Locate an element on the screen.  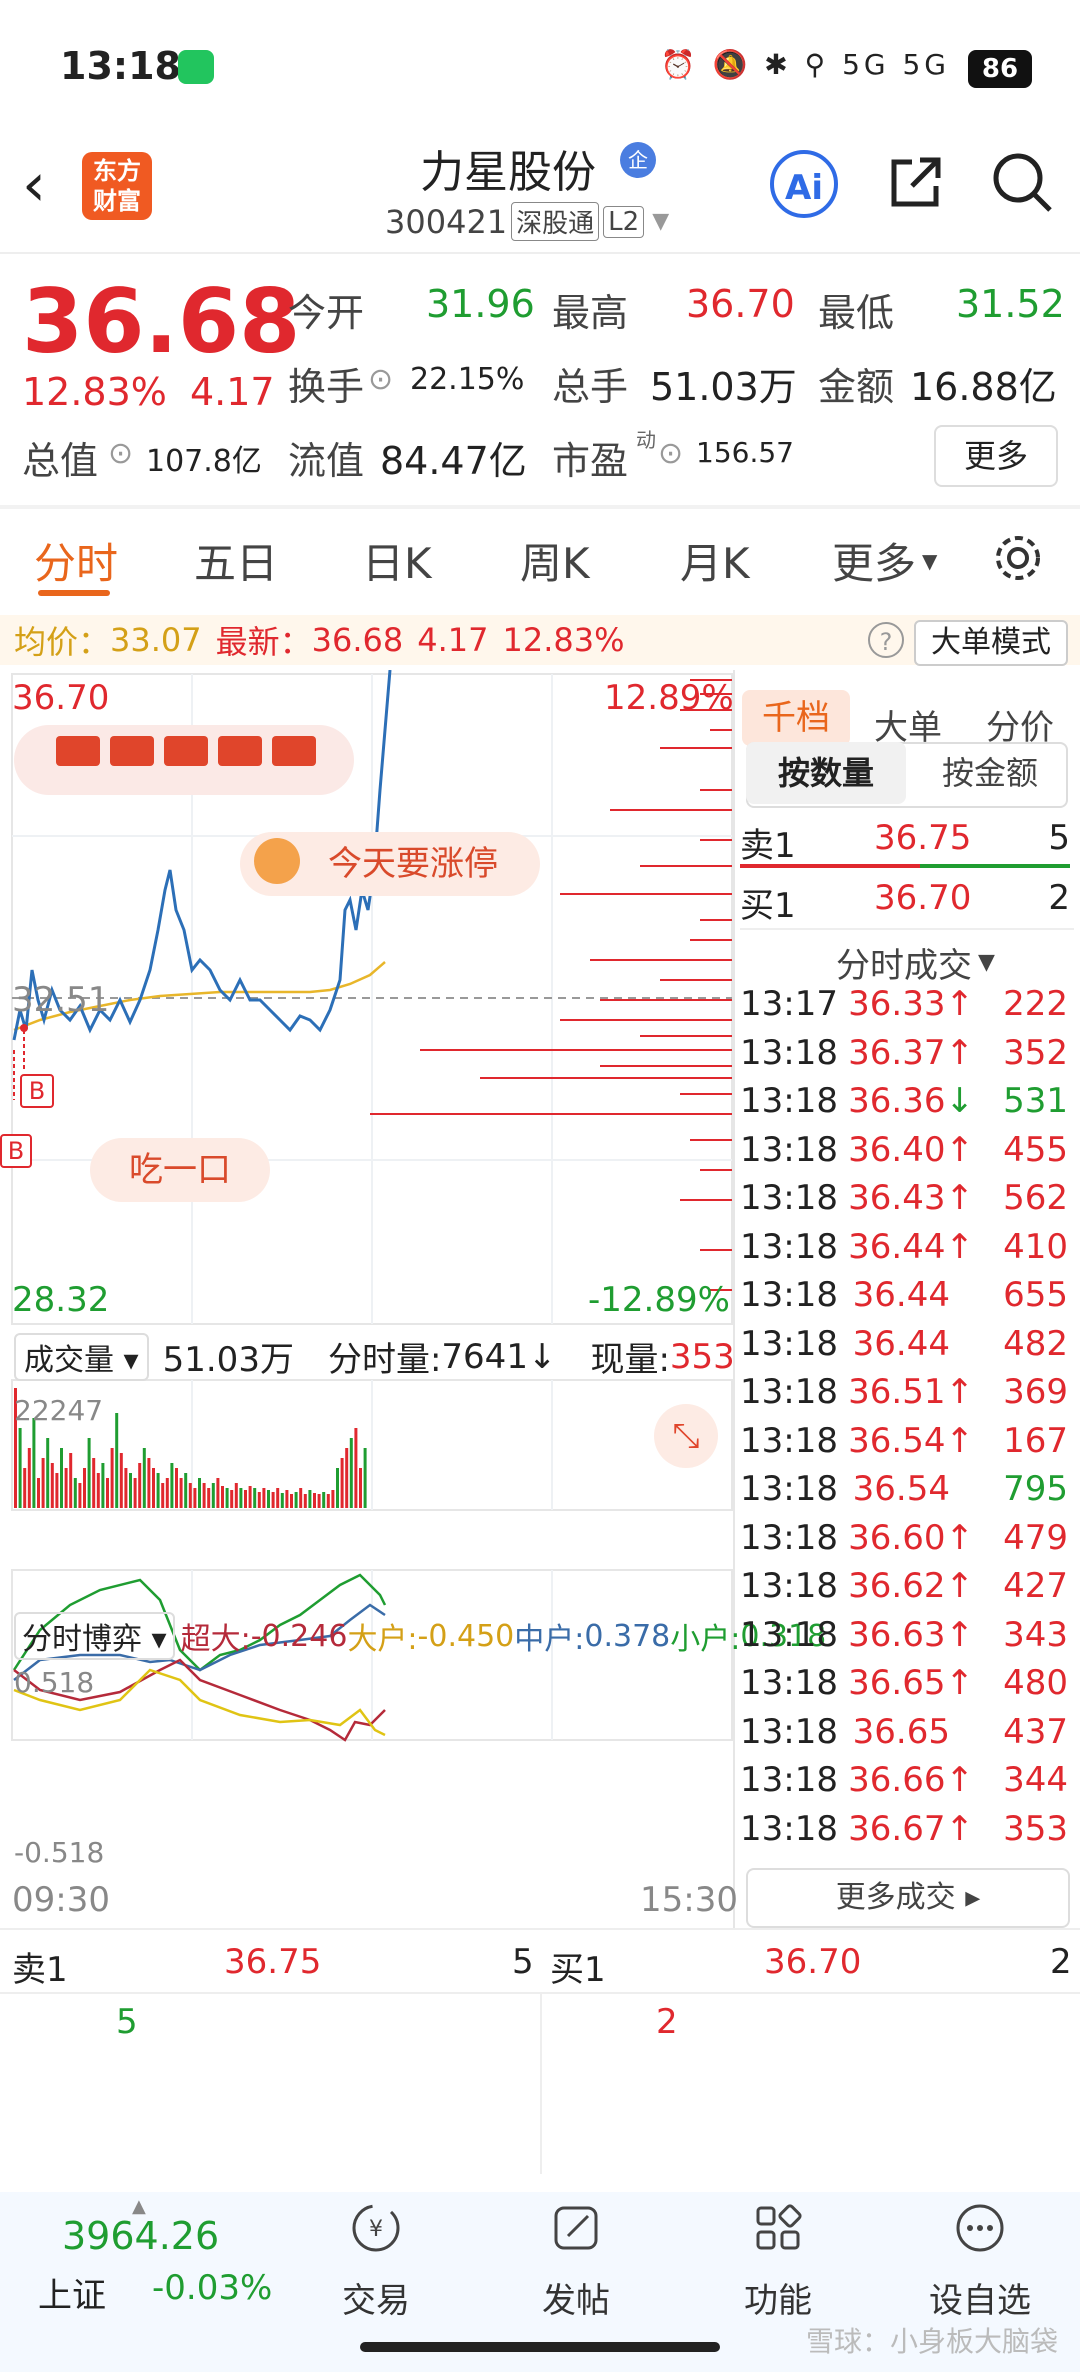
volume-max: 22247 is located at coordinates (59, 1410).